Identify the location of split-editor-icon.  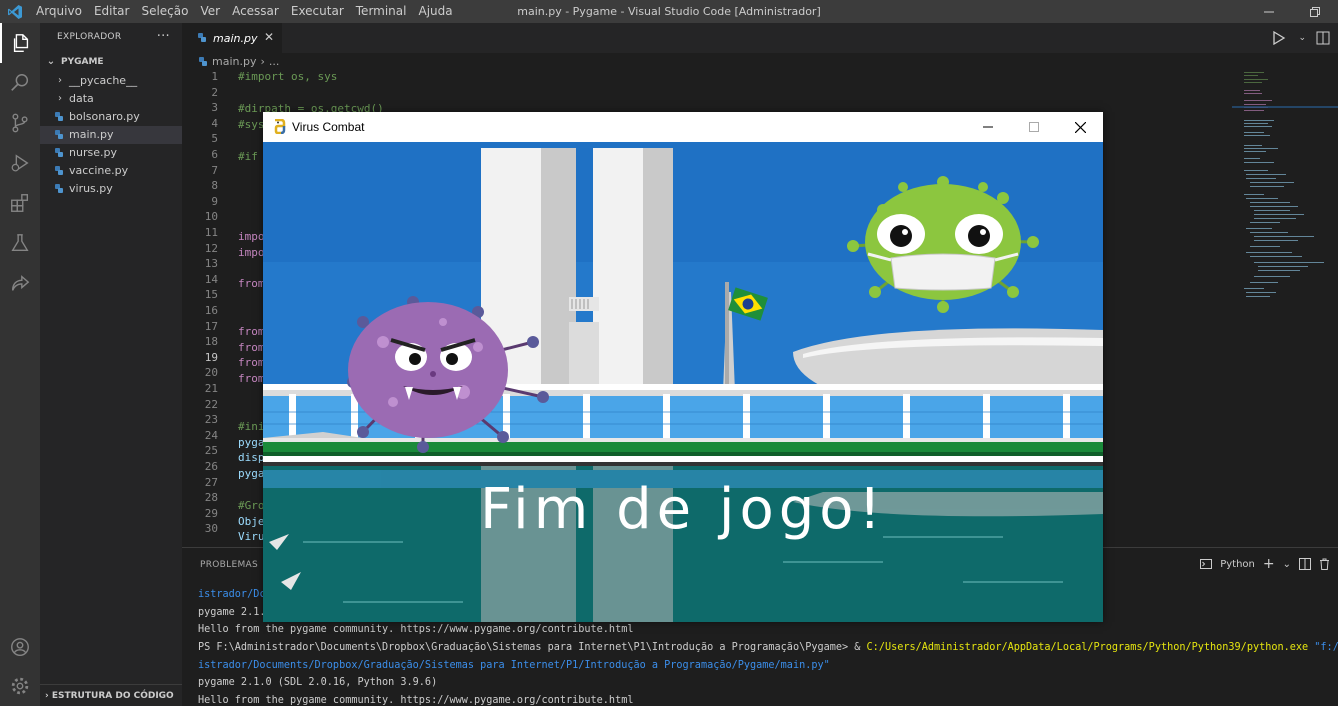
(1323, 38).